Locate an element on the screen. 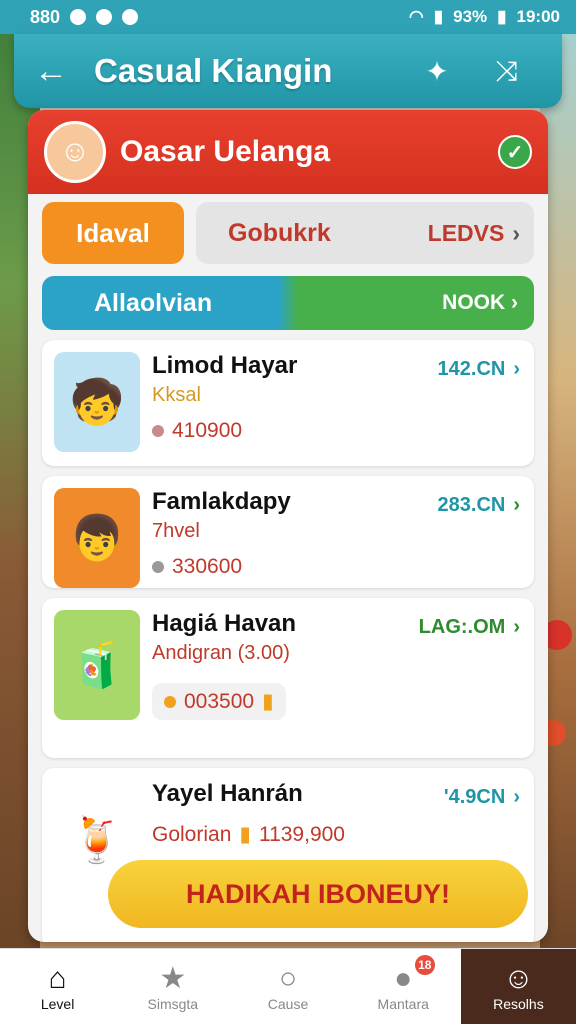 The width and height of the screenshot is (576, 1024). battery-icon: ▮ is located at coordinates (502, 16).